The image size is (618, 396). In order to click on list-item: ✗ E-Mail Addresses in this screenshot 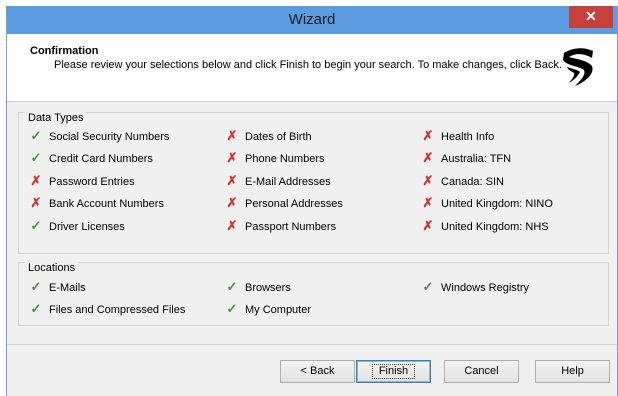, I will do `click(278, 181)`.